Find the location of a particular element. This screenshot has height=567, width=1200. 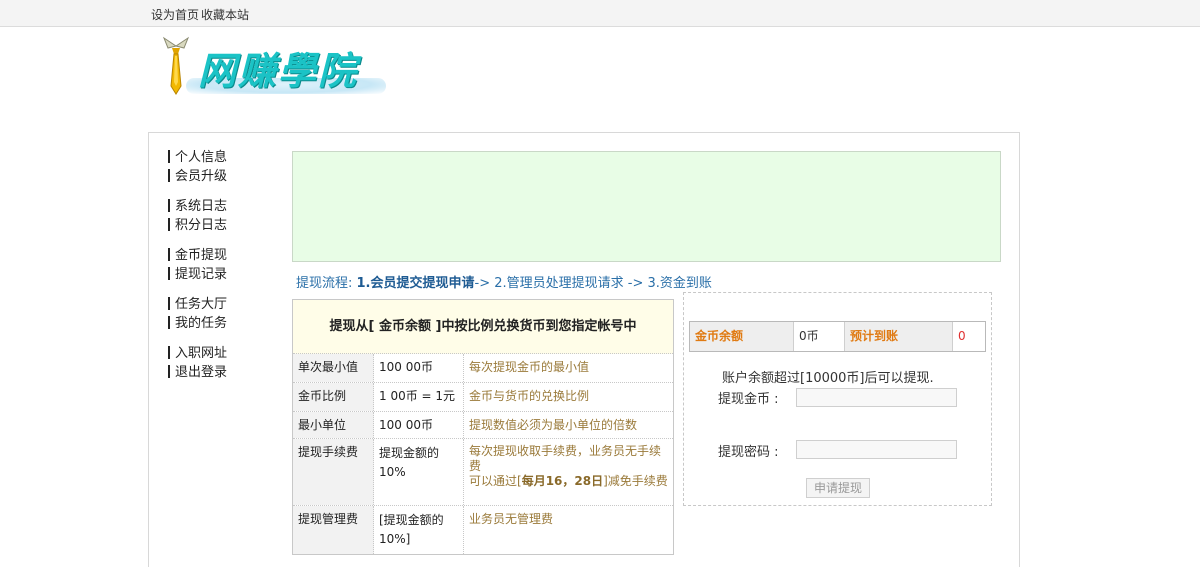

table-row: 最小单位 100 00币 提现数值必须为最小单位的倍数 is located at coordinates (483, 425).